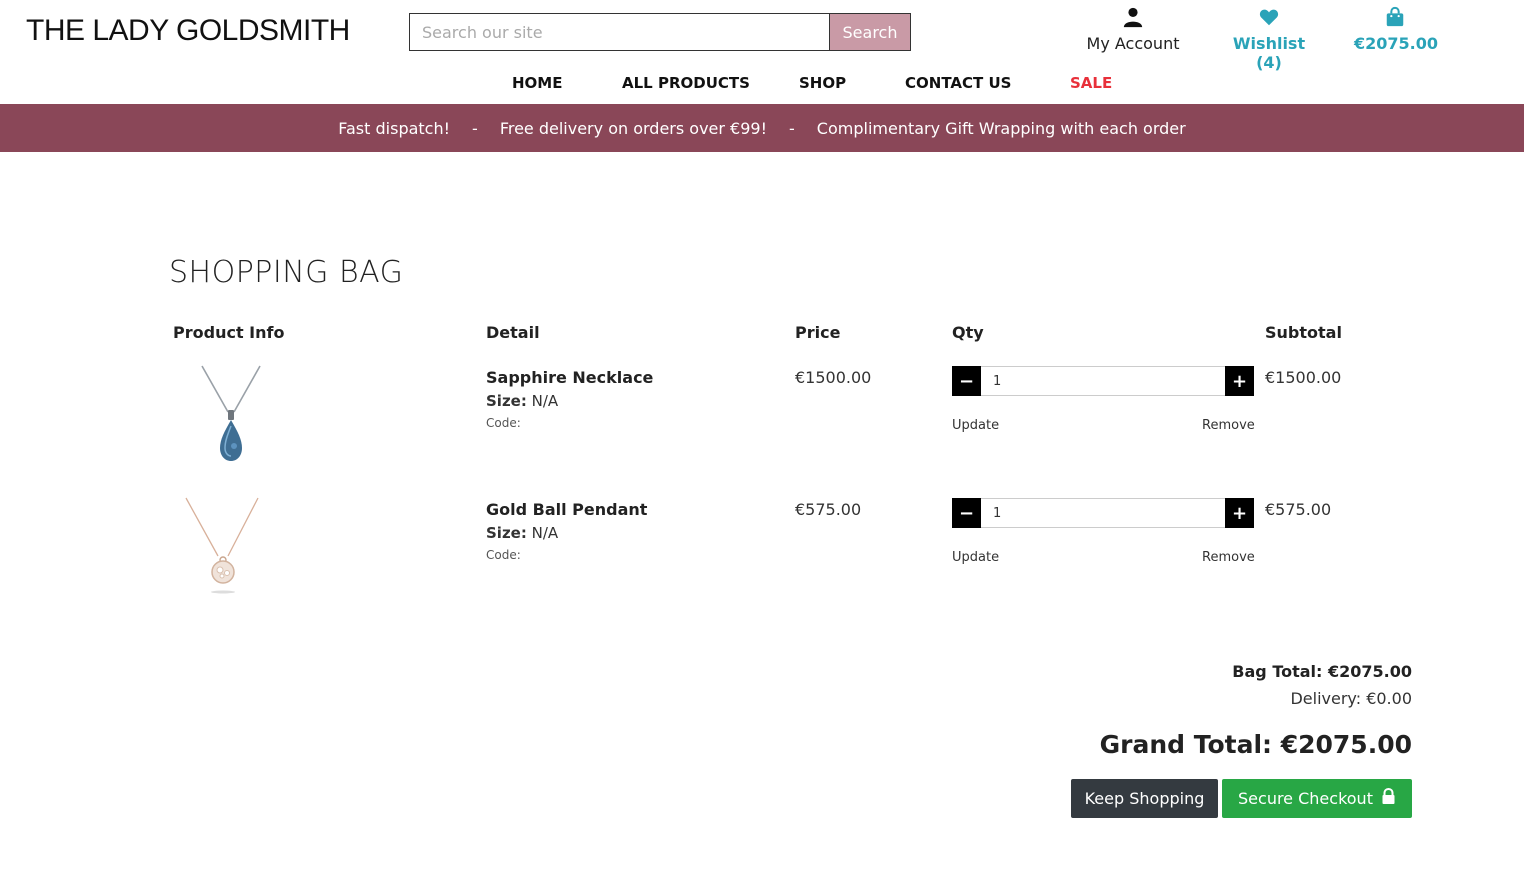  Describe the element at coordinates (828, 509) in the screenshot. I see `product-price: €575.00` at that location.